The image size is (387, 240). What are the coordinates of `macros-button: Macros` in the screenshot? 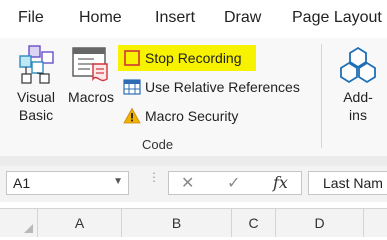 It's located at (91, 74).